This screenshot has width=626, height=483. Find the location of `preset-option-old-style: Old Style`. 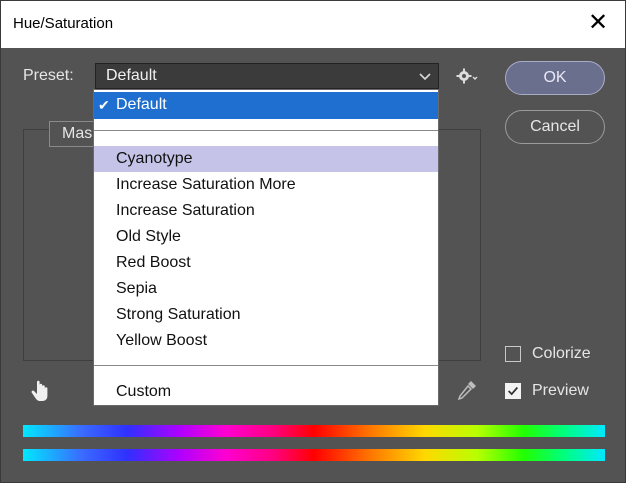

preset-option-old-style: Old Style is located at coordinates (266, 237).